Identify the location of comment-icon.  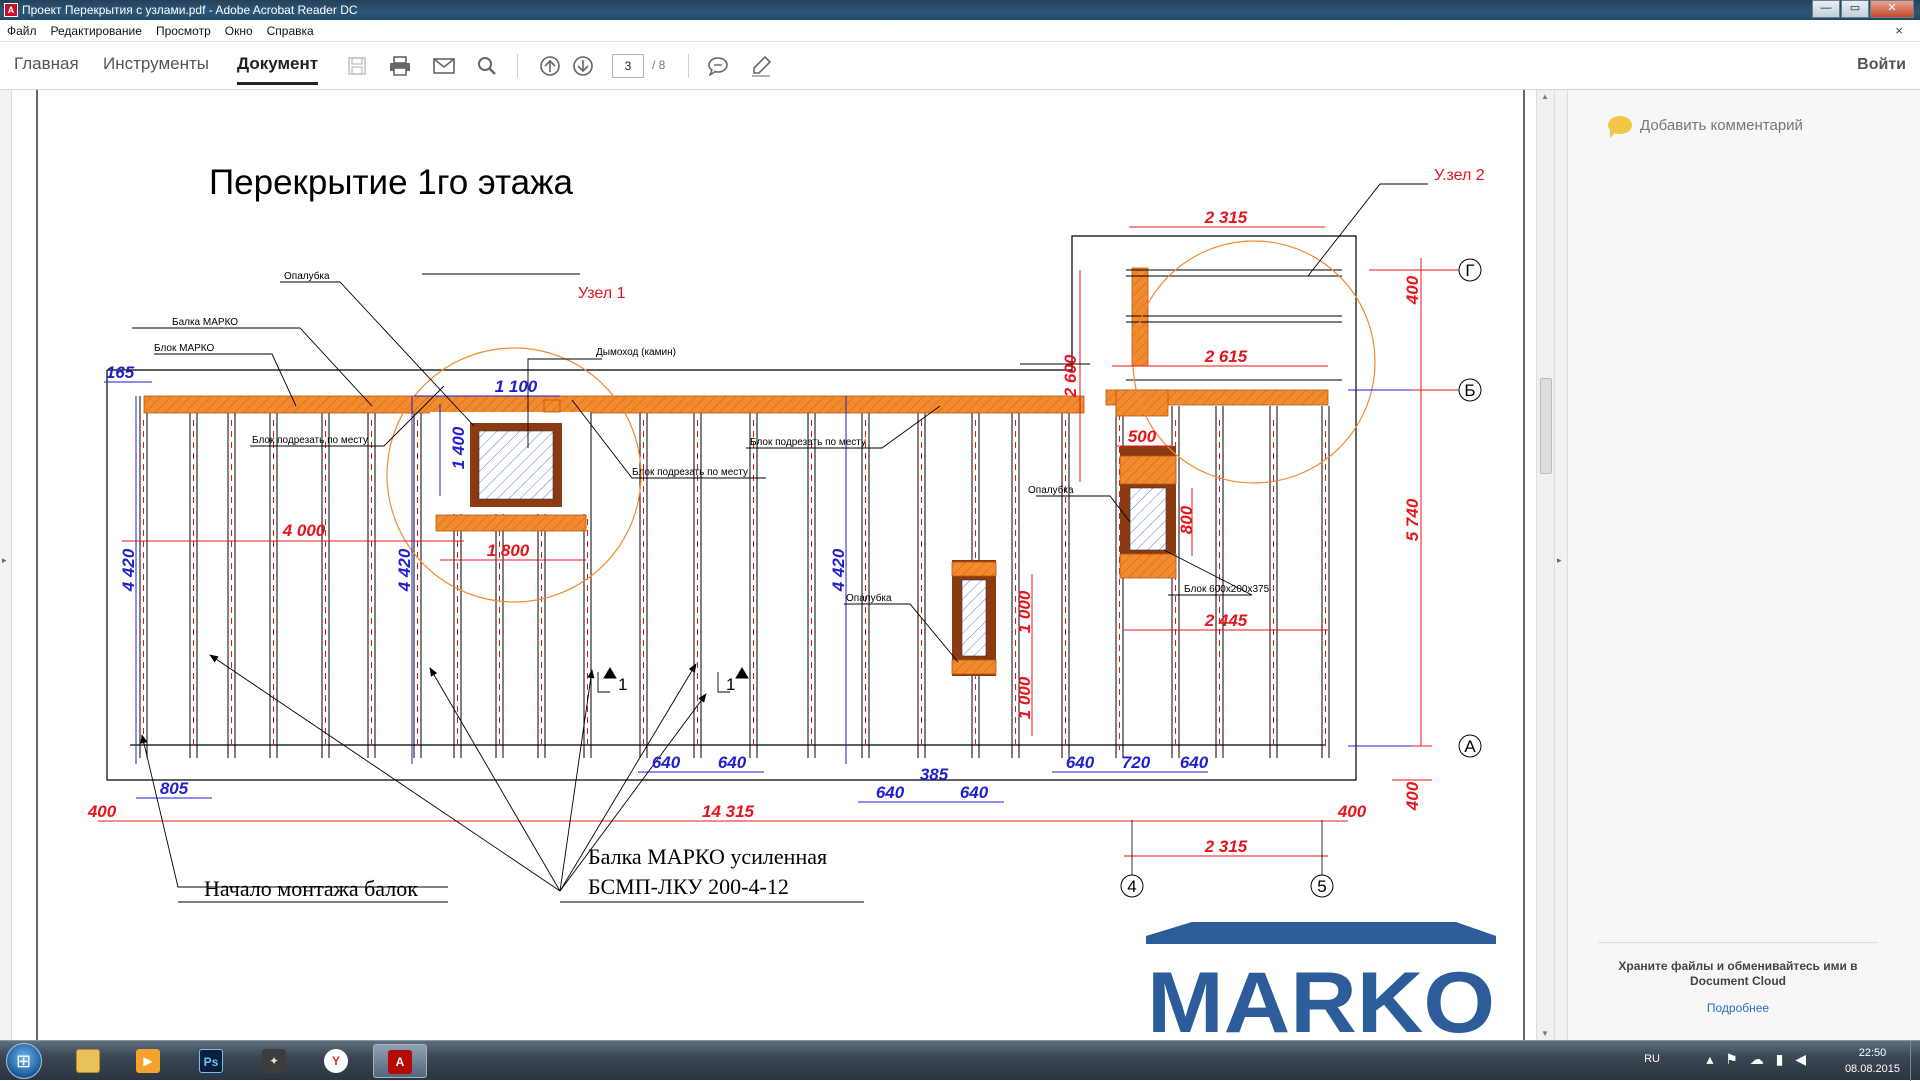
(718, 66).